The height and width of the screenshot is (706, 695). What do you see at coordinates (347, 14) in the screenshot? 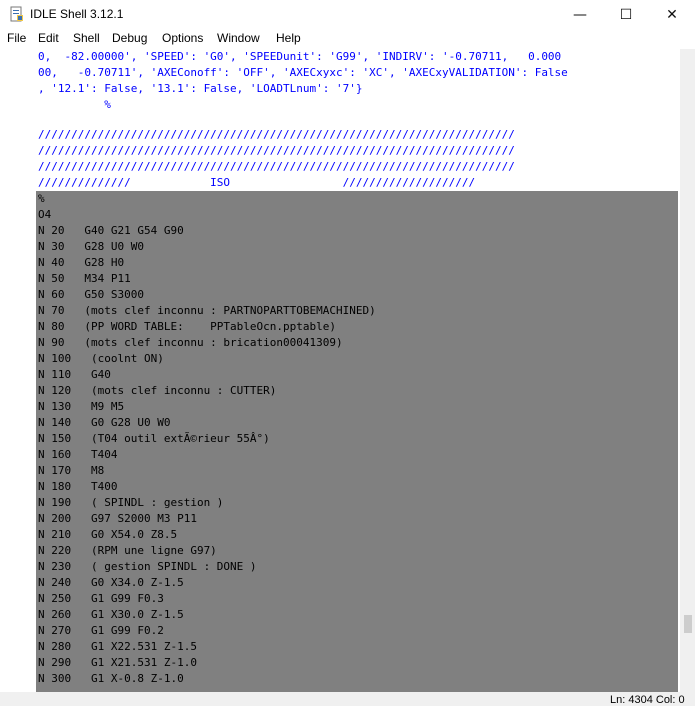
I see `title-bar: IDLE Shell 3.12.1 — ☐ ✕` at bounding box center [347, 14].